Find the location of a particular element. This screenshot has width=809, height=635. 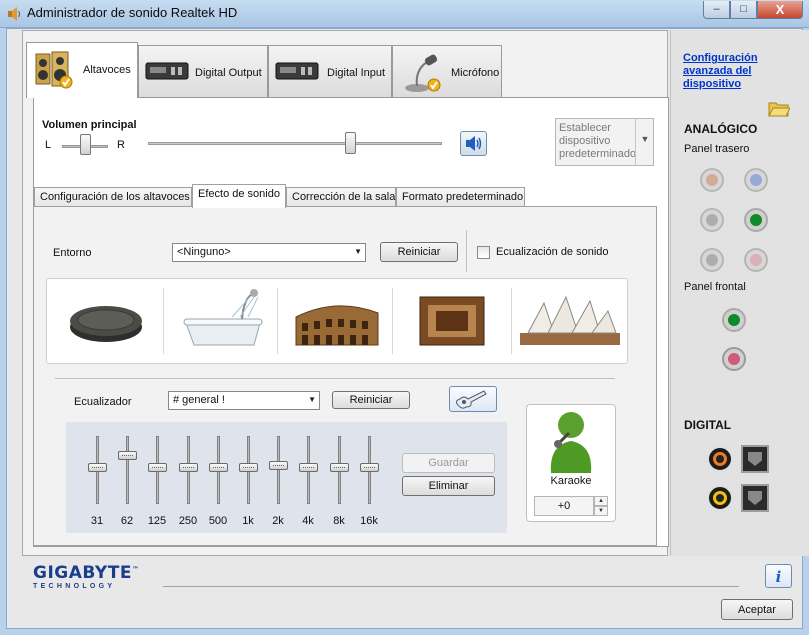

delete-button: Eliminar is located at coordinates (448, 486).